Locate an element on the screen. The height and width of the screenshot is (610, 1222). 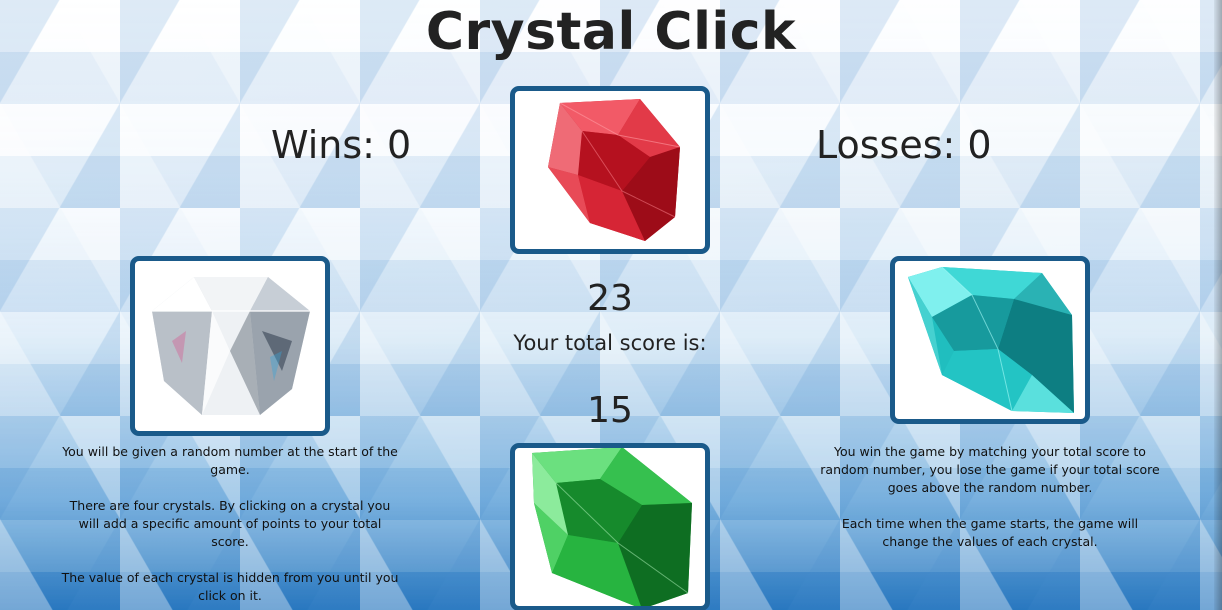
red-crystal-icon is located at coordinates (614, 170).